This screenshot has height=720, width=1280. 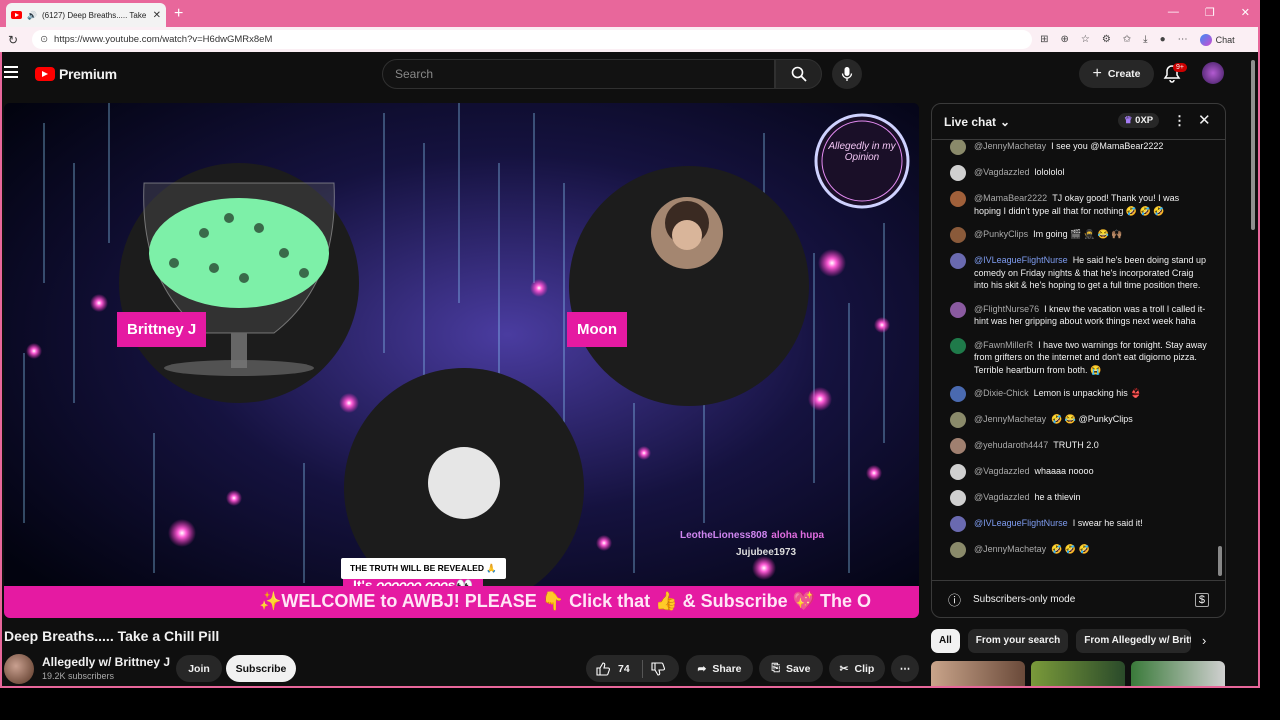 What do you see at coordinates (261, 668) in the screenshot?
I see `subscribe-button: Subscribe` at bounding box center [261, 668].